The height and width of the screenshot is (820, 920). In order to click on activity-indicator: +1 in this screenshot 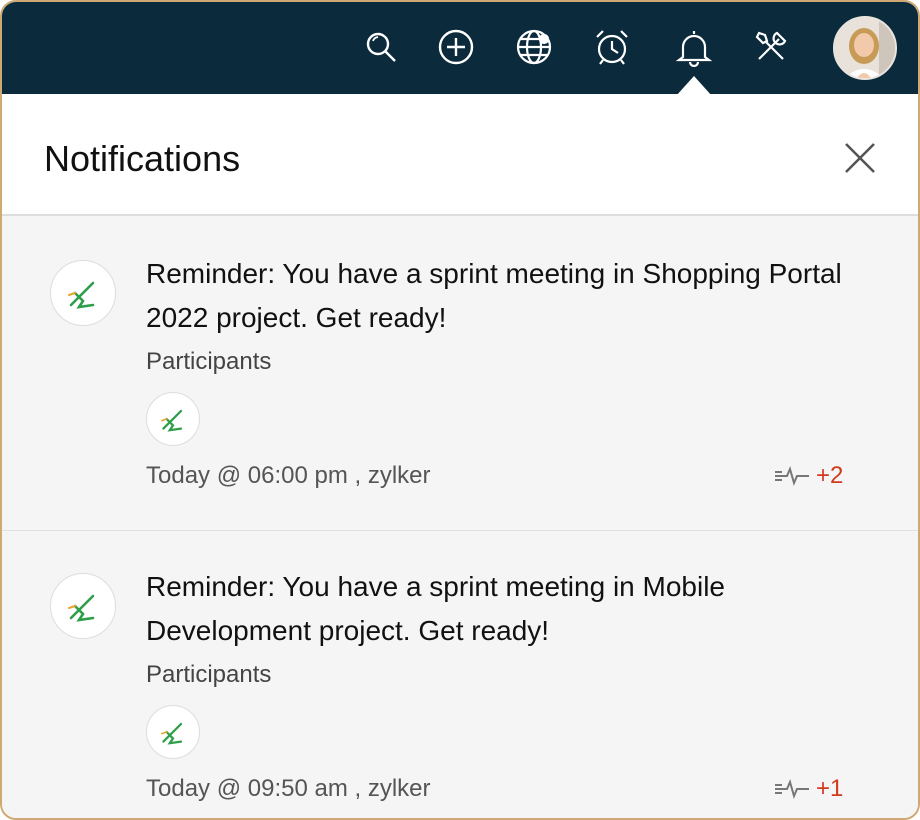, I will do `click(808, 789)`.